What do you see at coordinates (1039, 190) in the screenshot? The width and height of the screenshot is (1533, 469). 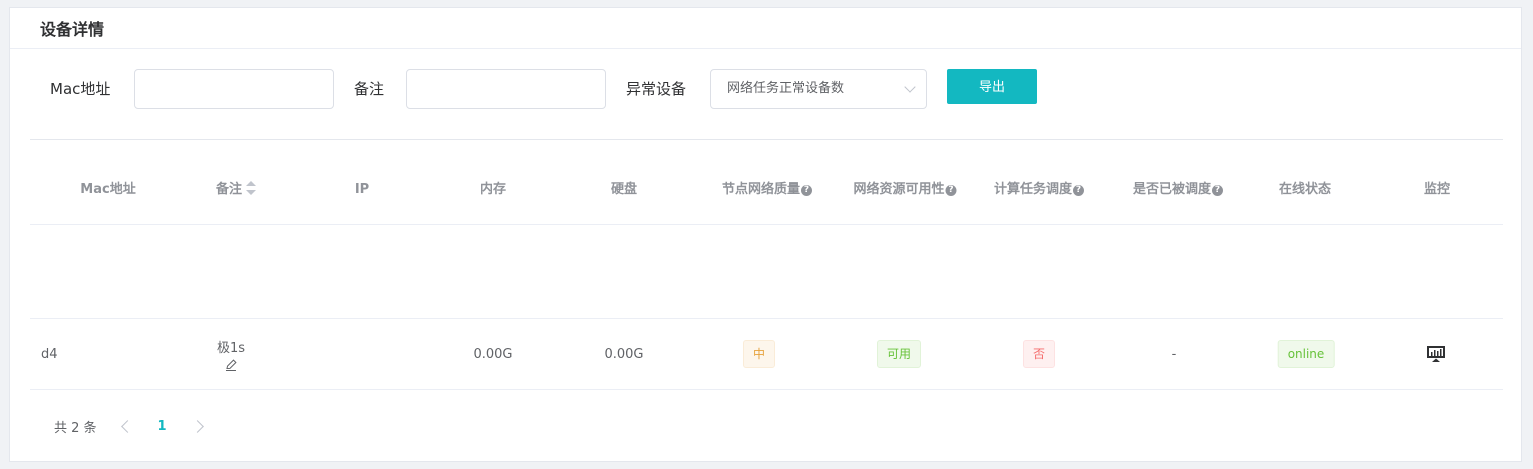 I see `col-task-schedule: 计算任务调度?` at bounding box center [1039, 190].